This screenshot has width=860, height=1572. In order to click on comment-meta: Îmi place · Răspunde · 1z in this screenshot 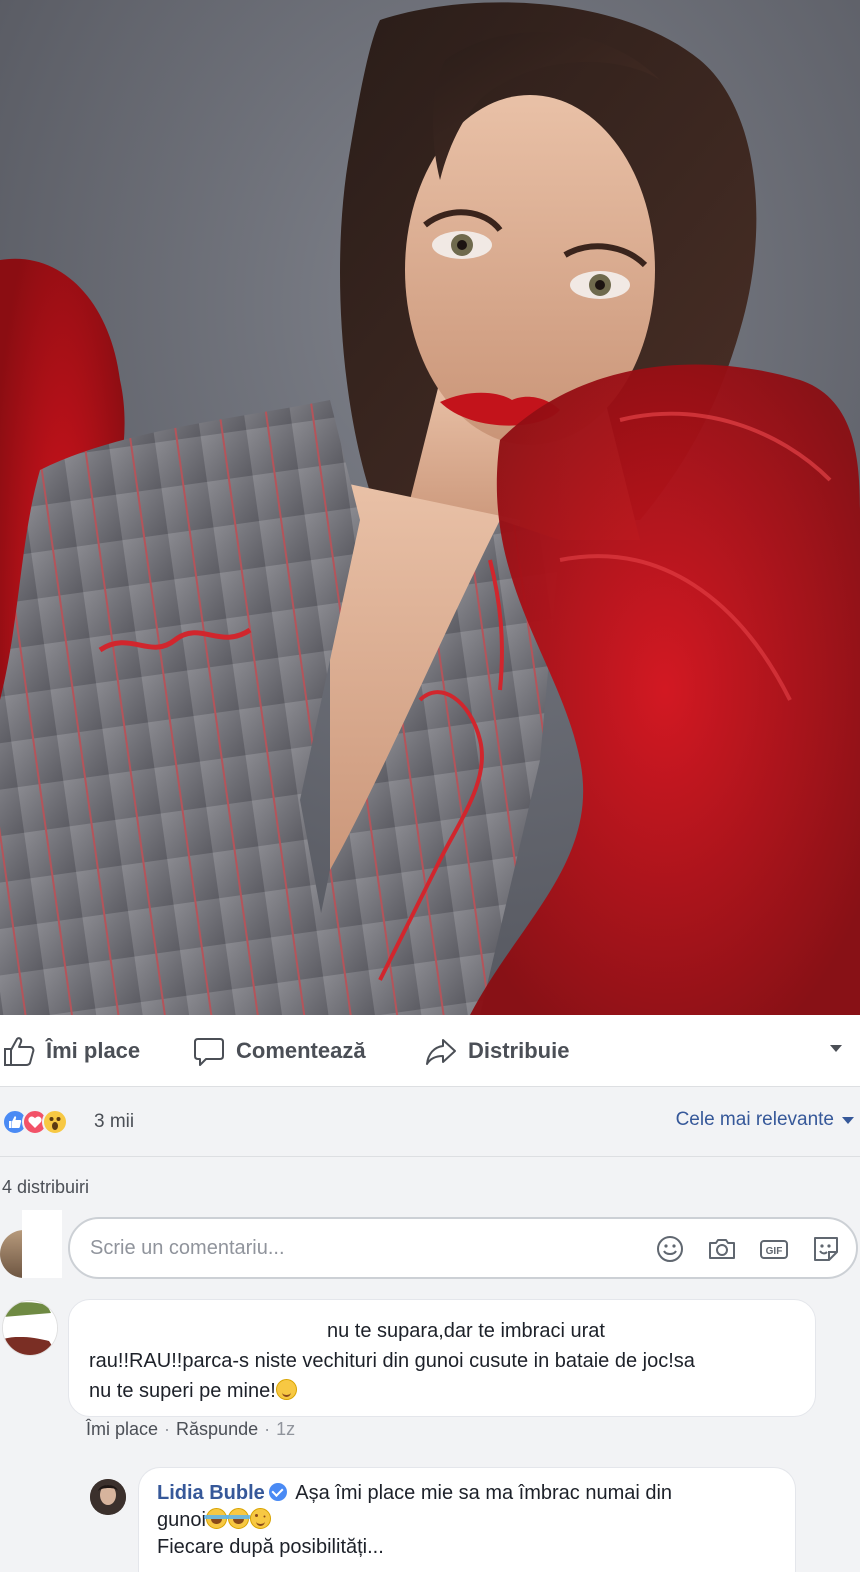, I will do `click(190, 1429)`.